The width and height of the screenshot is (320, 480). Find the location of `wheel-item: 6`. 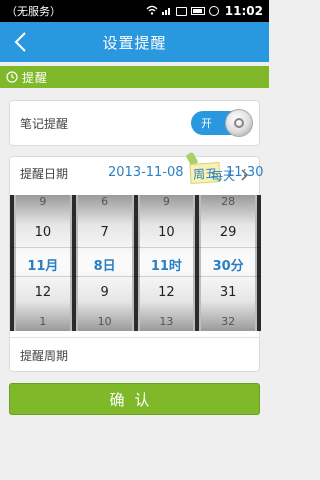

wheel-item: 6 is located at coordinates (105, 201).